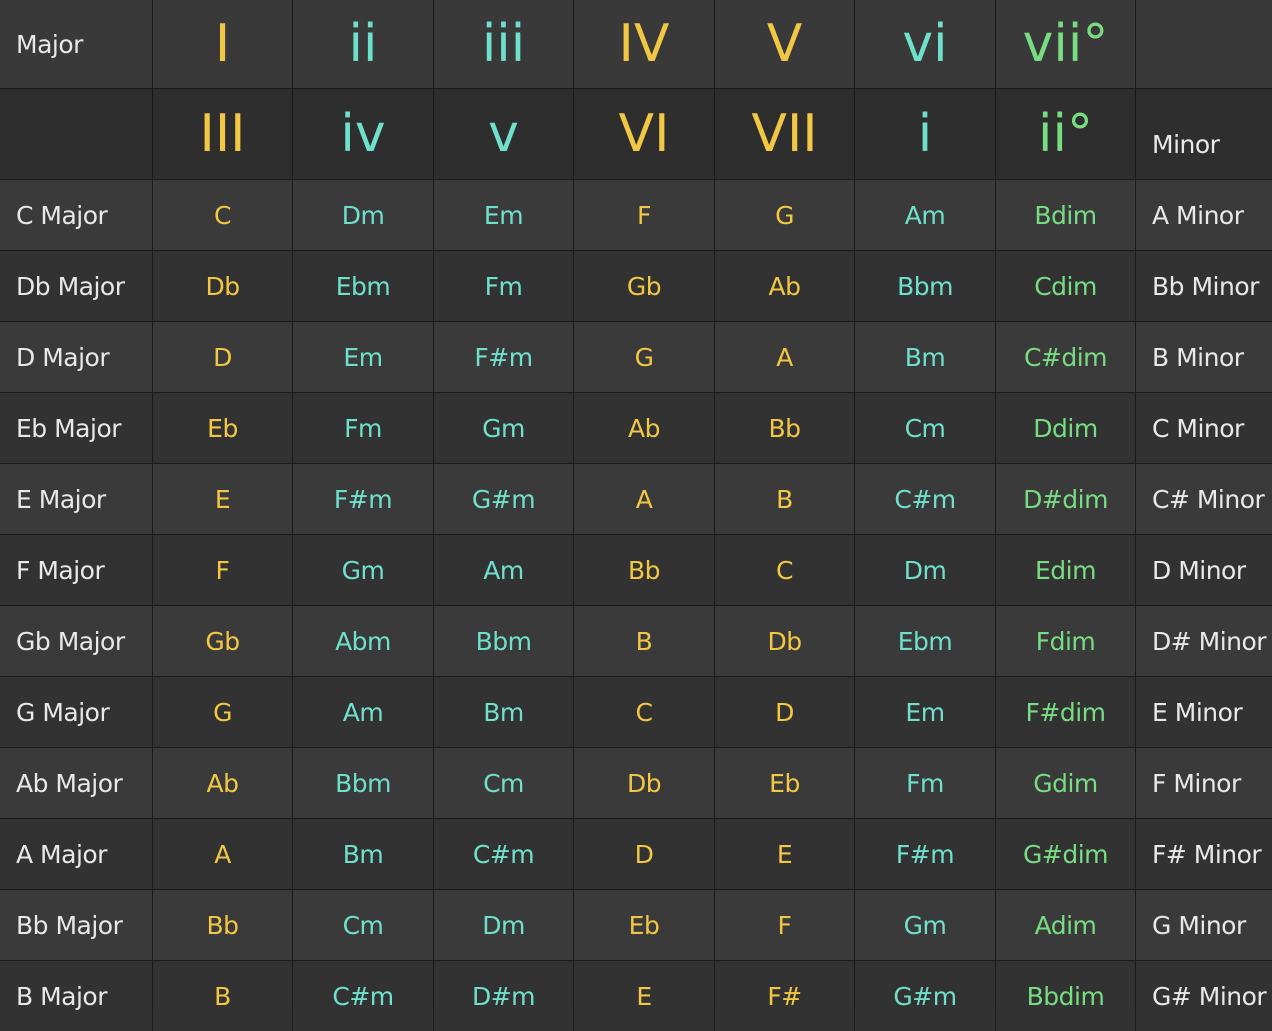 The height and width of the screenshot is (1031, 1272). Describe the element at coordinates (1065, 641) in the screenshot. I see `chord-cell: Fdim` at that location.